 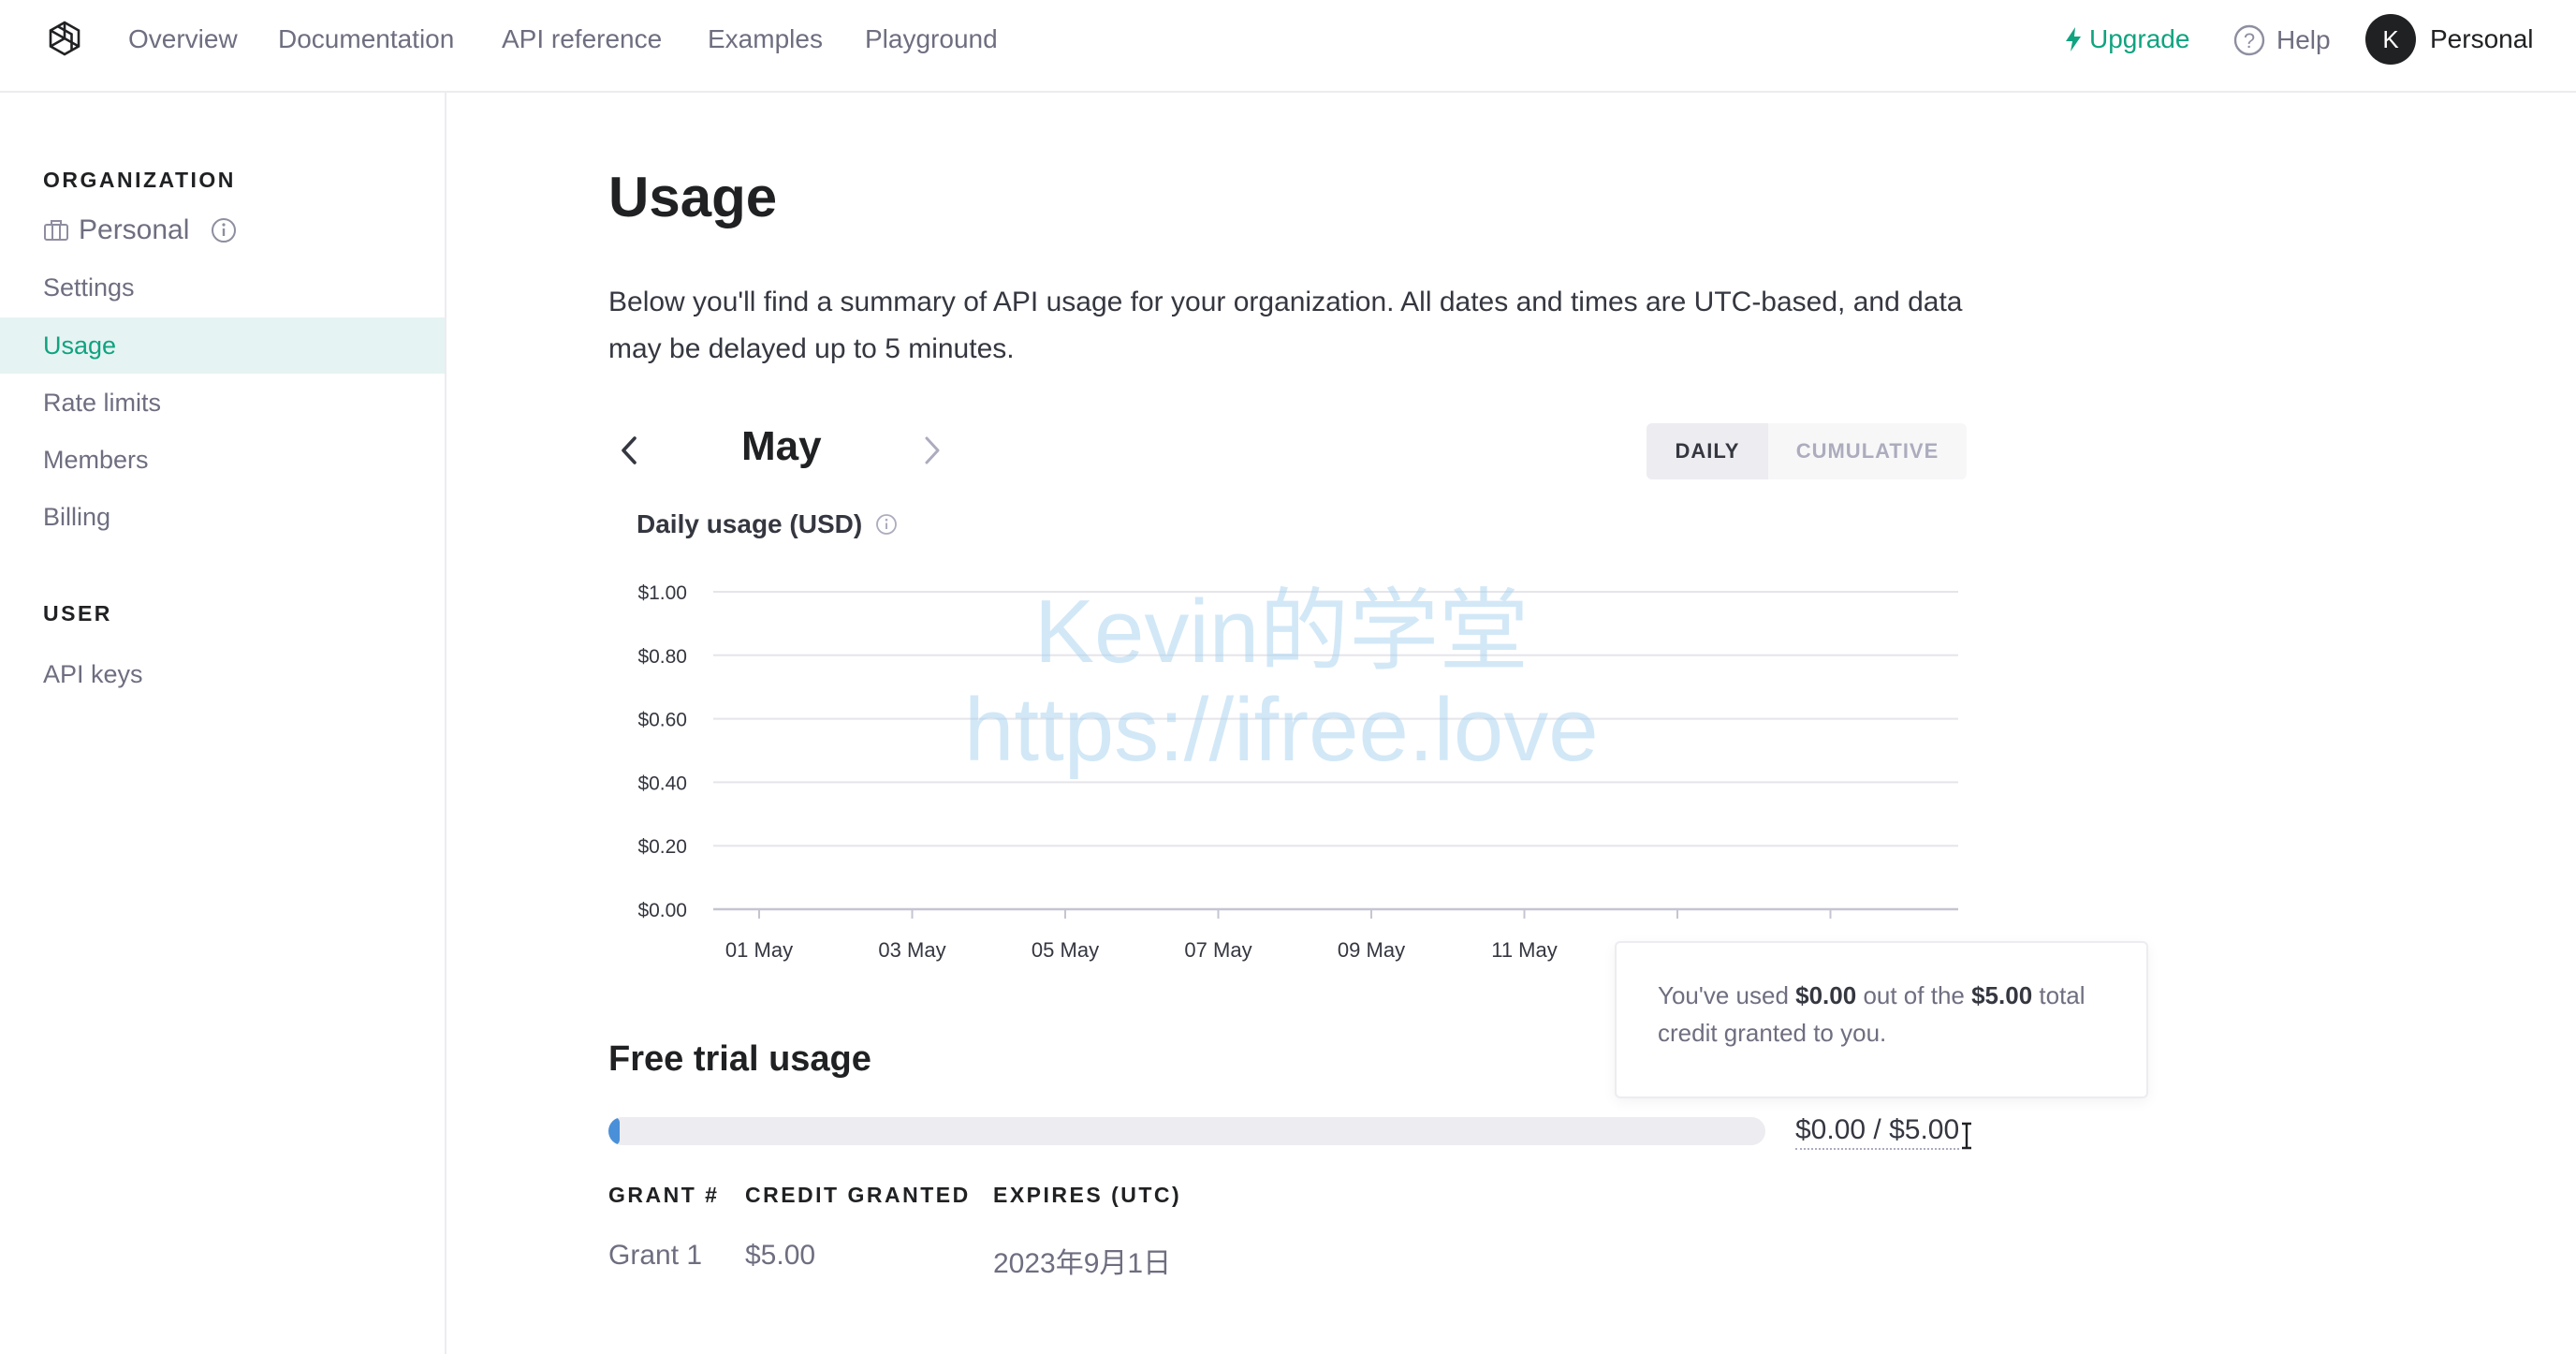 I want to click on chevron-right-icon, so click(x=931, y=450).